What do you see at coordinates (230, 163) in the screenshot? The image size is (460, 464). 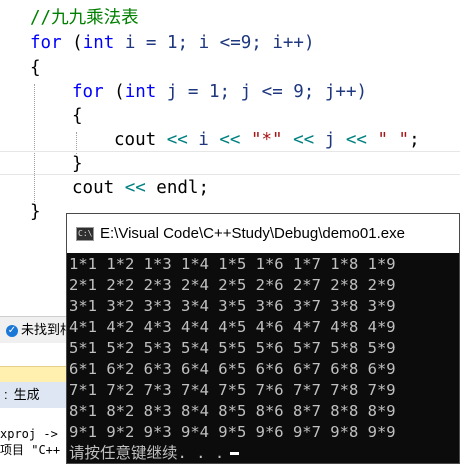 I see `current-line-highlight` at bounding box center [230, 163].